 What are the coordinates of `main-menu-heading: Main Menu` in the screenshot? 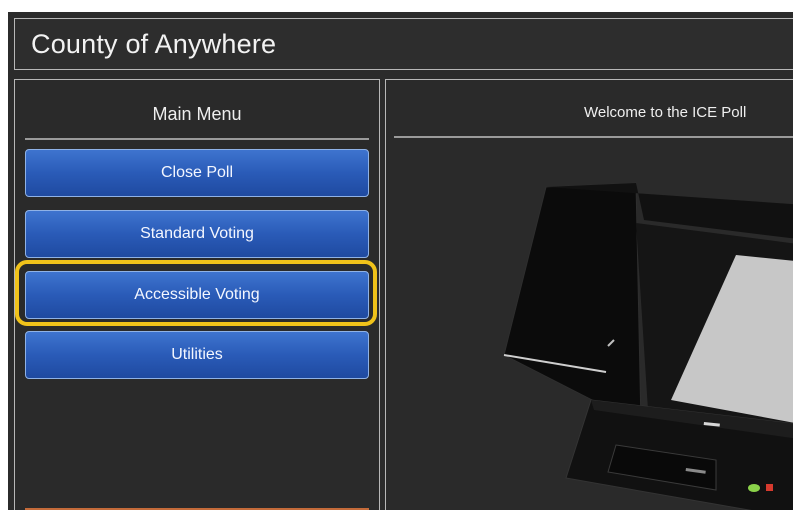 It's located at (197, 114).